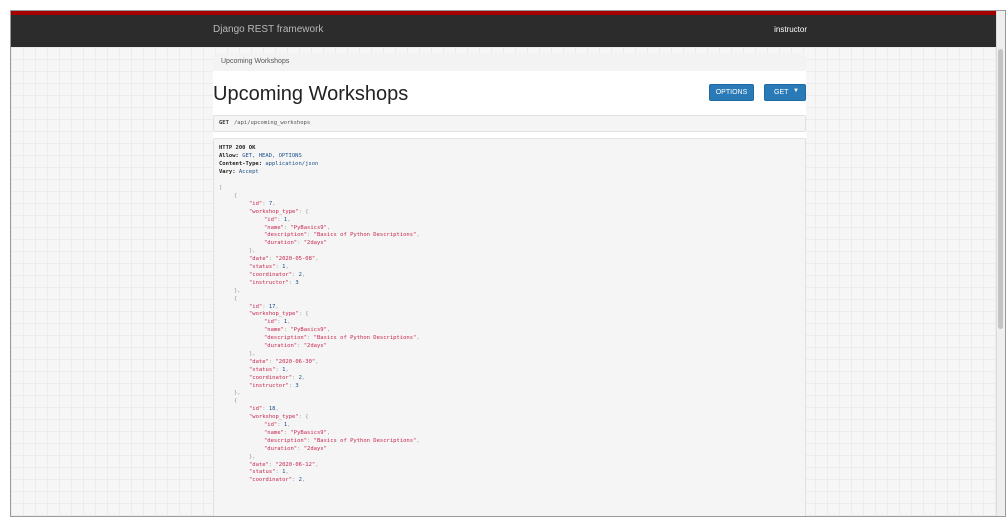 The width and height of the screenshot is (1006, 525). I want to click on json-date: "date": "2020-06-30",, so click(284, 361).